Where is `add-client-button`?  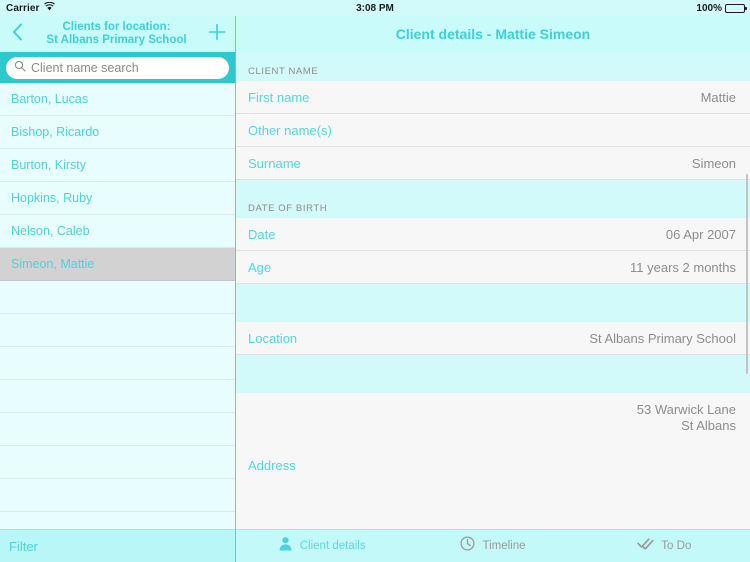 add-client-button is located at coordinates (217, 34).